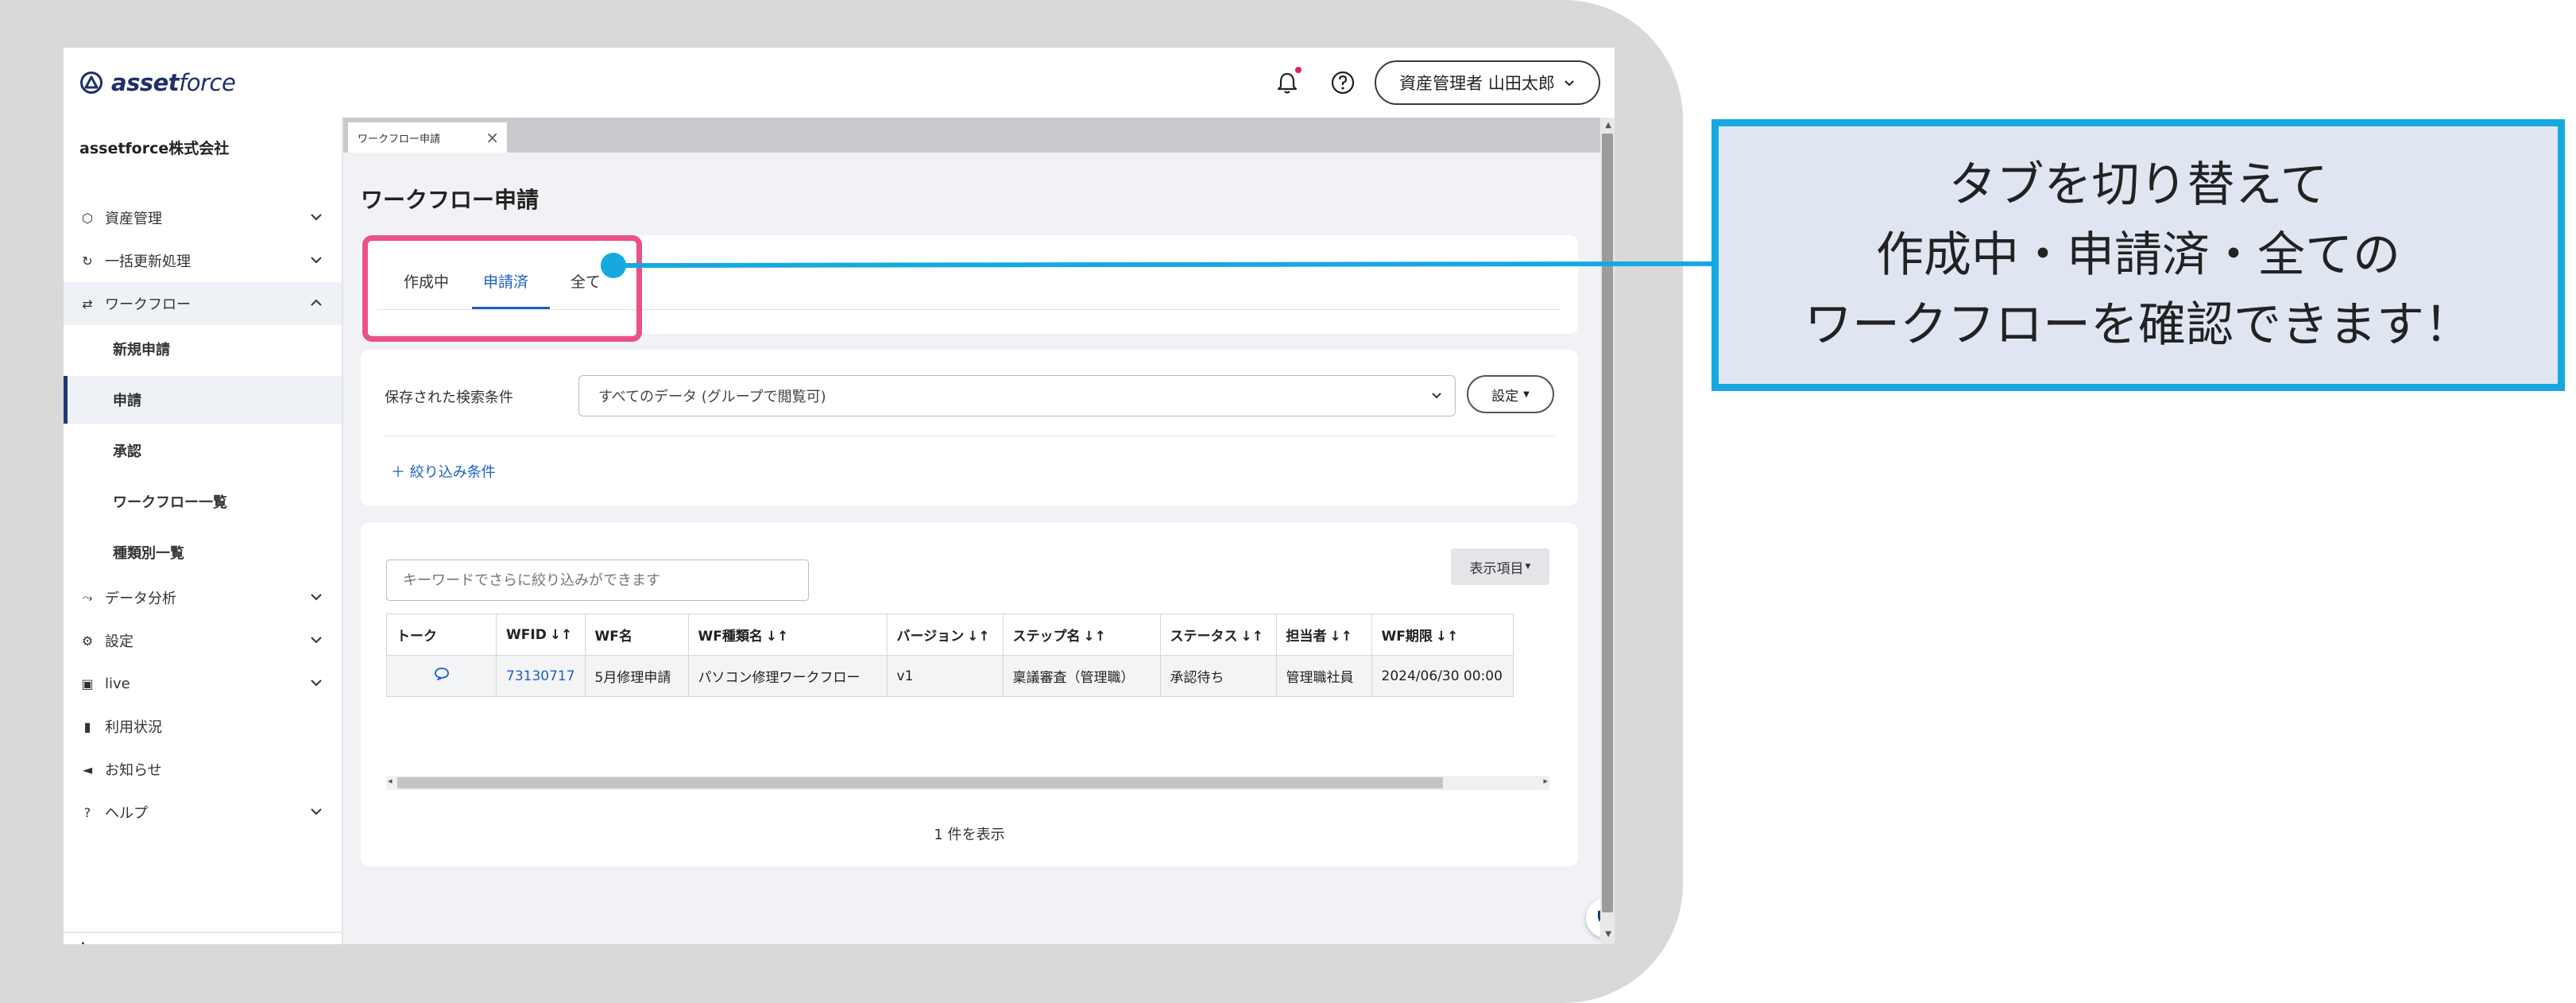 This screenshot has width=2576, height=1003. What do you see at coordinates (203, 932) in the screenshot?
I see `sidebar-divider` at bounding box center [203, 932].